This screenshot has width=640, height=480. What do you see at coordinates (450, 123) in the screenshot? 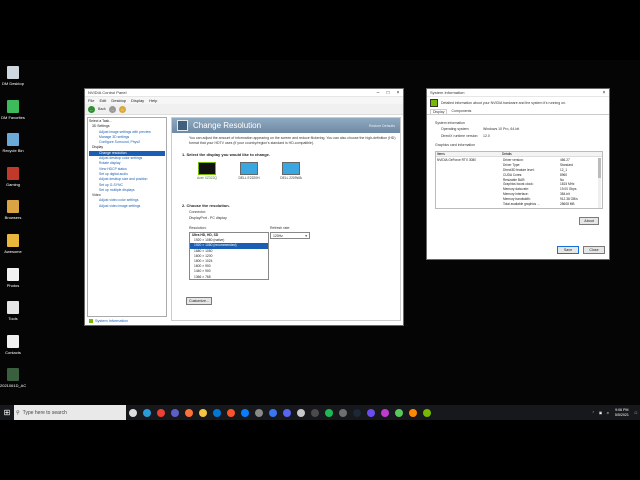
I see `system-info-header: System information` at bounding box center [450, 123].